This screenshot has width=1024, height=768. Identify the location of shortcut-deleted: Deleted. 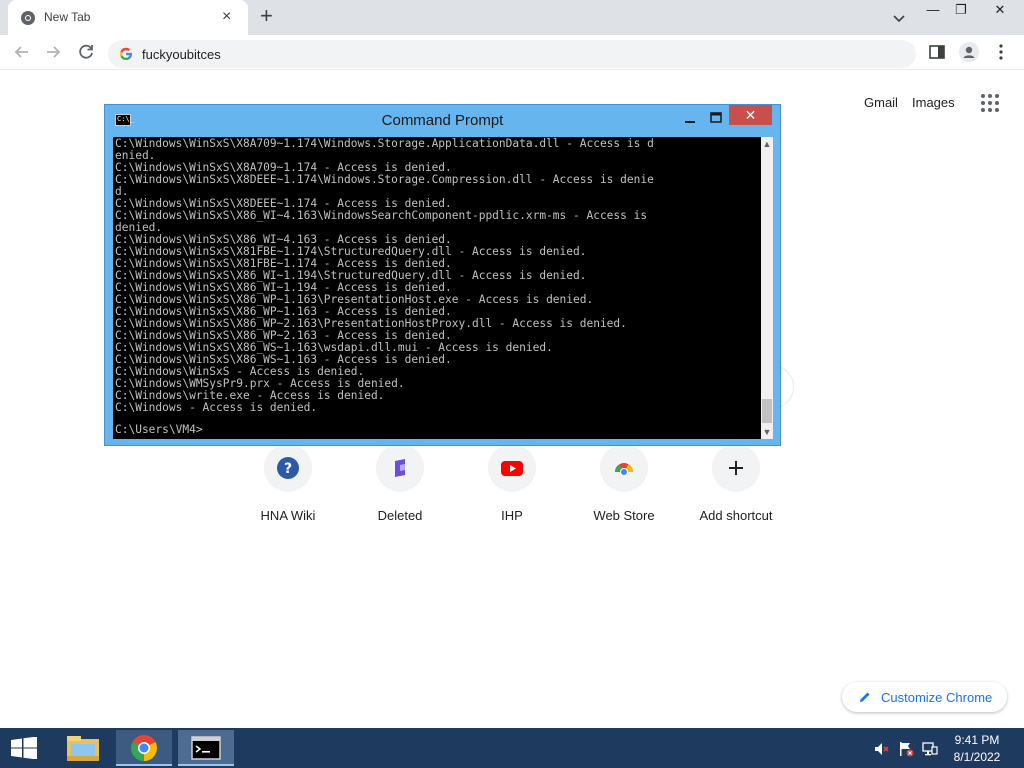
(400, 487).